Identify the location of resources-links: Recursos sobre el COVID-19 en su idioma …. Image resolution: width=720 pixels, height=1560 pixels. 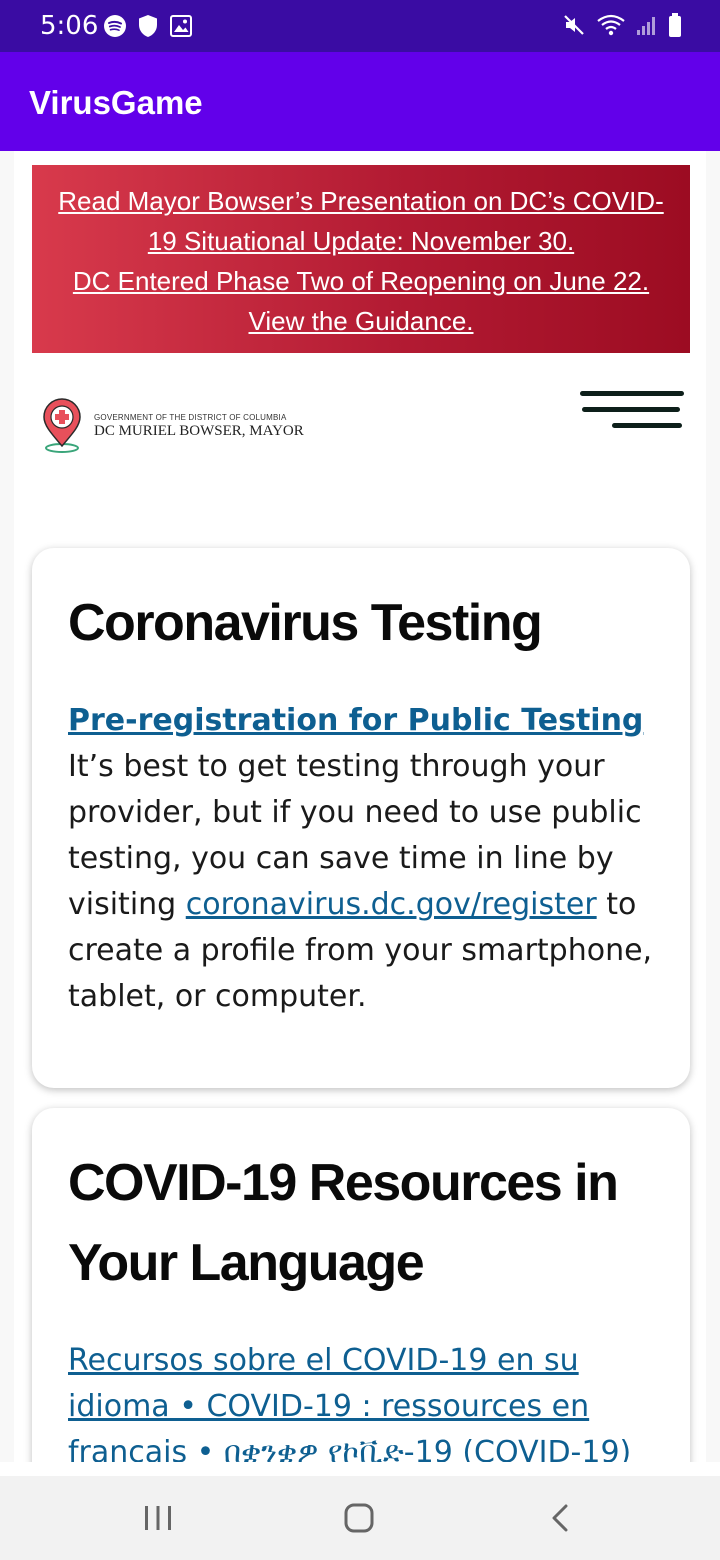
(368, 1400).